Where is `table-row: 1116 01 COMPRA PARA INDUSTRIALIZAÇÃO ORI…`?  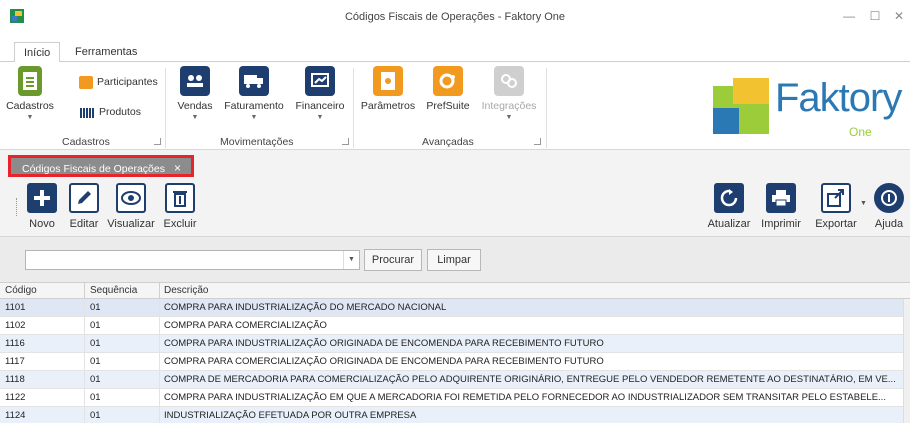
table-row: 1116 01 COMPRA PARA INDUSTRIALIZAÇÃO ORI… is located at coordinates (451, 344).